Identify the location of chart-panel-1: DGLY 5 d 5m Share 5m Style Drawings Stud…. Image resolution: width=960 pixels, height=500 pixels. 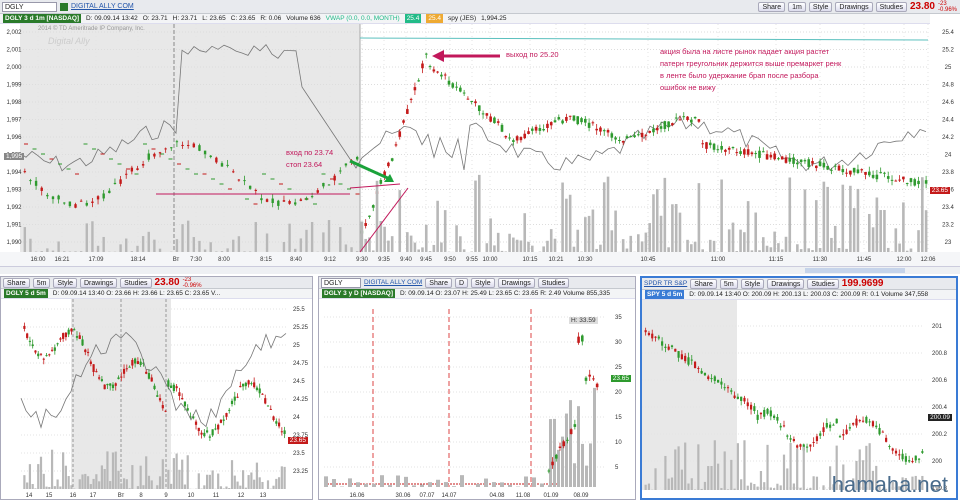
(156, 388).